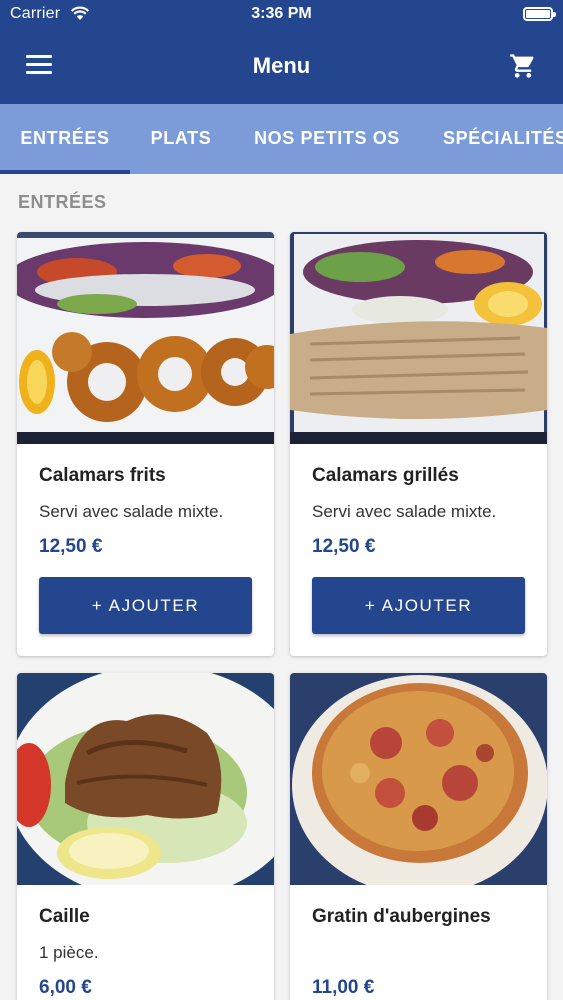 The image size is (563, 1000). What do you see at coordinates (64, 916) in the screenshot?
I see `item-name: Caille` at bounding box center [64, 916].